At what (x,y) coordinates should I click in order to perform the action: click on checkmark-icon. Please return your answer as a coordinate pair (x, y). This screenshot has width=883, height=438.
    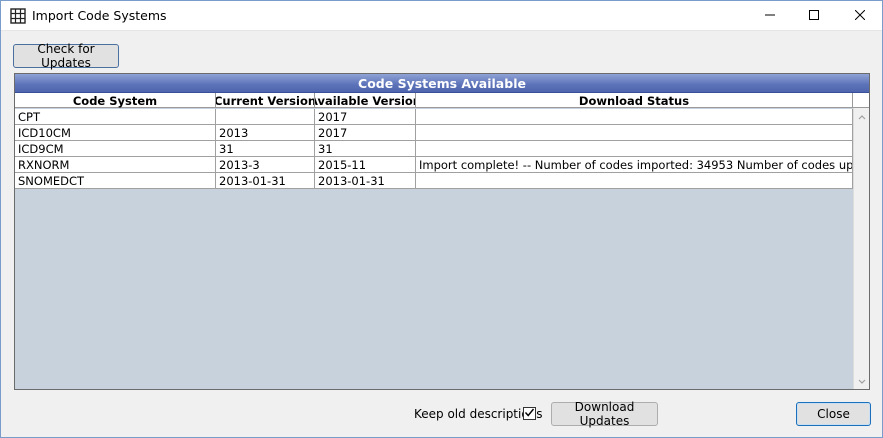
    Looking at the image, I should click on (529, 414).